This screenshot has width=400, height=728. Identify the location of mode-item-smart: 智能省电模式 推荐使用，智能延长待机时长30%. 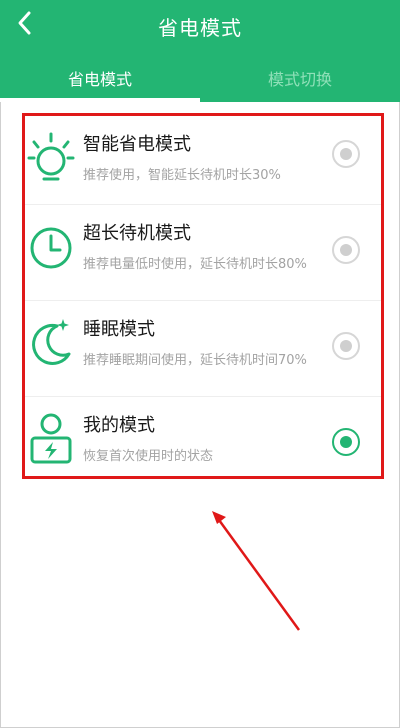
(203, 164).